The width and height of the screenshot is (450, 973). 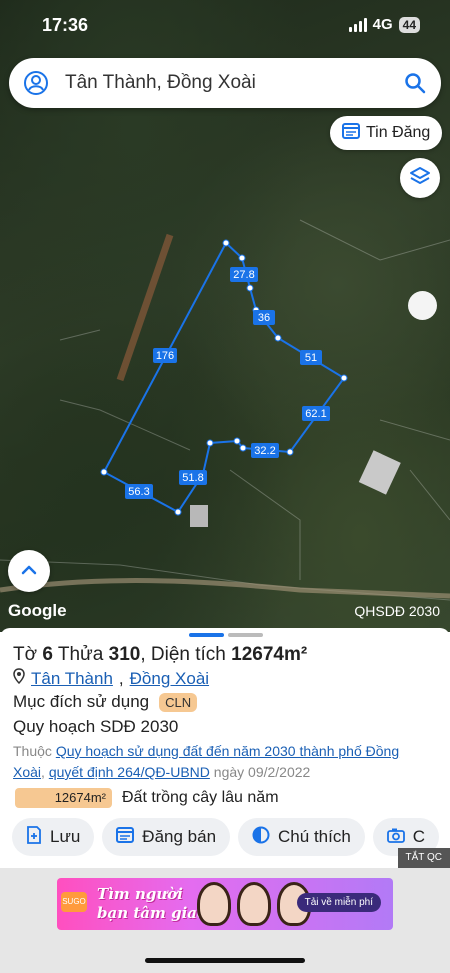 What do you see at coordinates (178, 702) in the screenshot?
I see `purpose-badge: CLN` at bounding box center [178, 702].